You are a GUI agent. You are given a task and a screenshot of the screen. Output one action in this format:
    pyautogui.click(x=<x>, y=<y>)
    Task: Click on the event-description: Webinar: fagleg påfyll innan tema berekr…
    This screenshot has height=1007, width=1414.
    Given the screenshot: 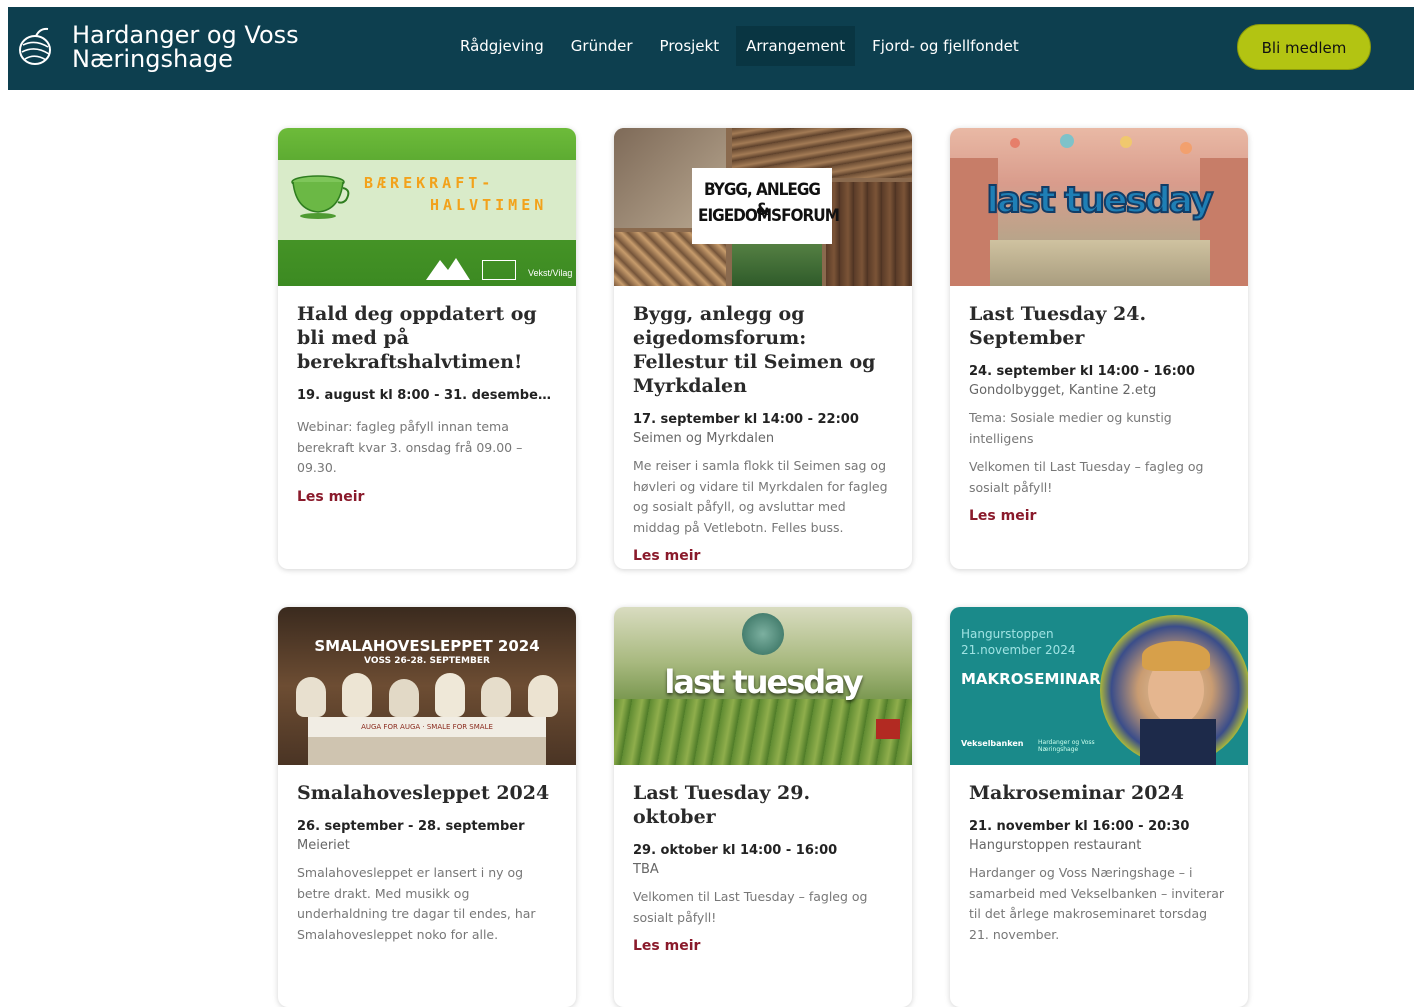 What is the action you would take?
    pyautogui.click(x=410, y=447)
    